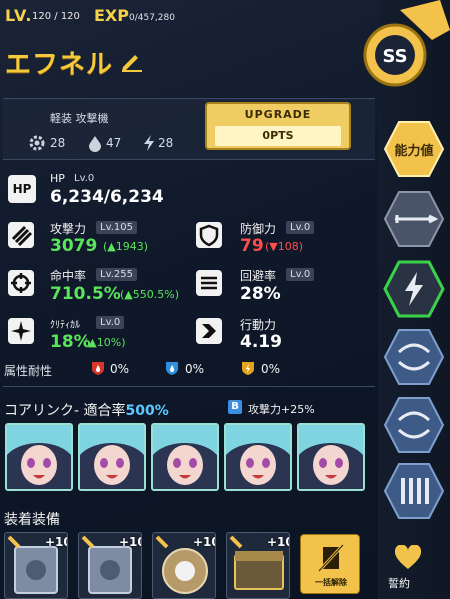  What do you see at coordinates (98, 368) in the screenshot?
I see `fire-resist-icon` at bounding box center [98, 368].